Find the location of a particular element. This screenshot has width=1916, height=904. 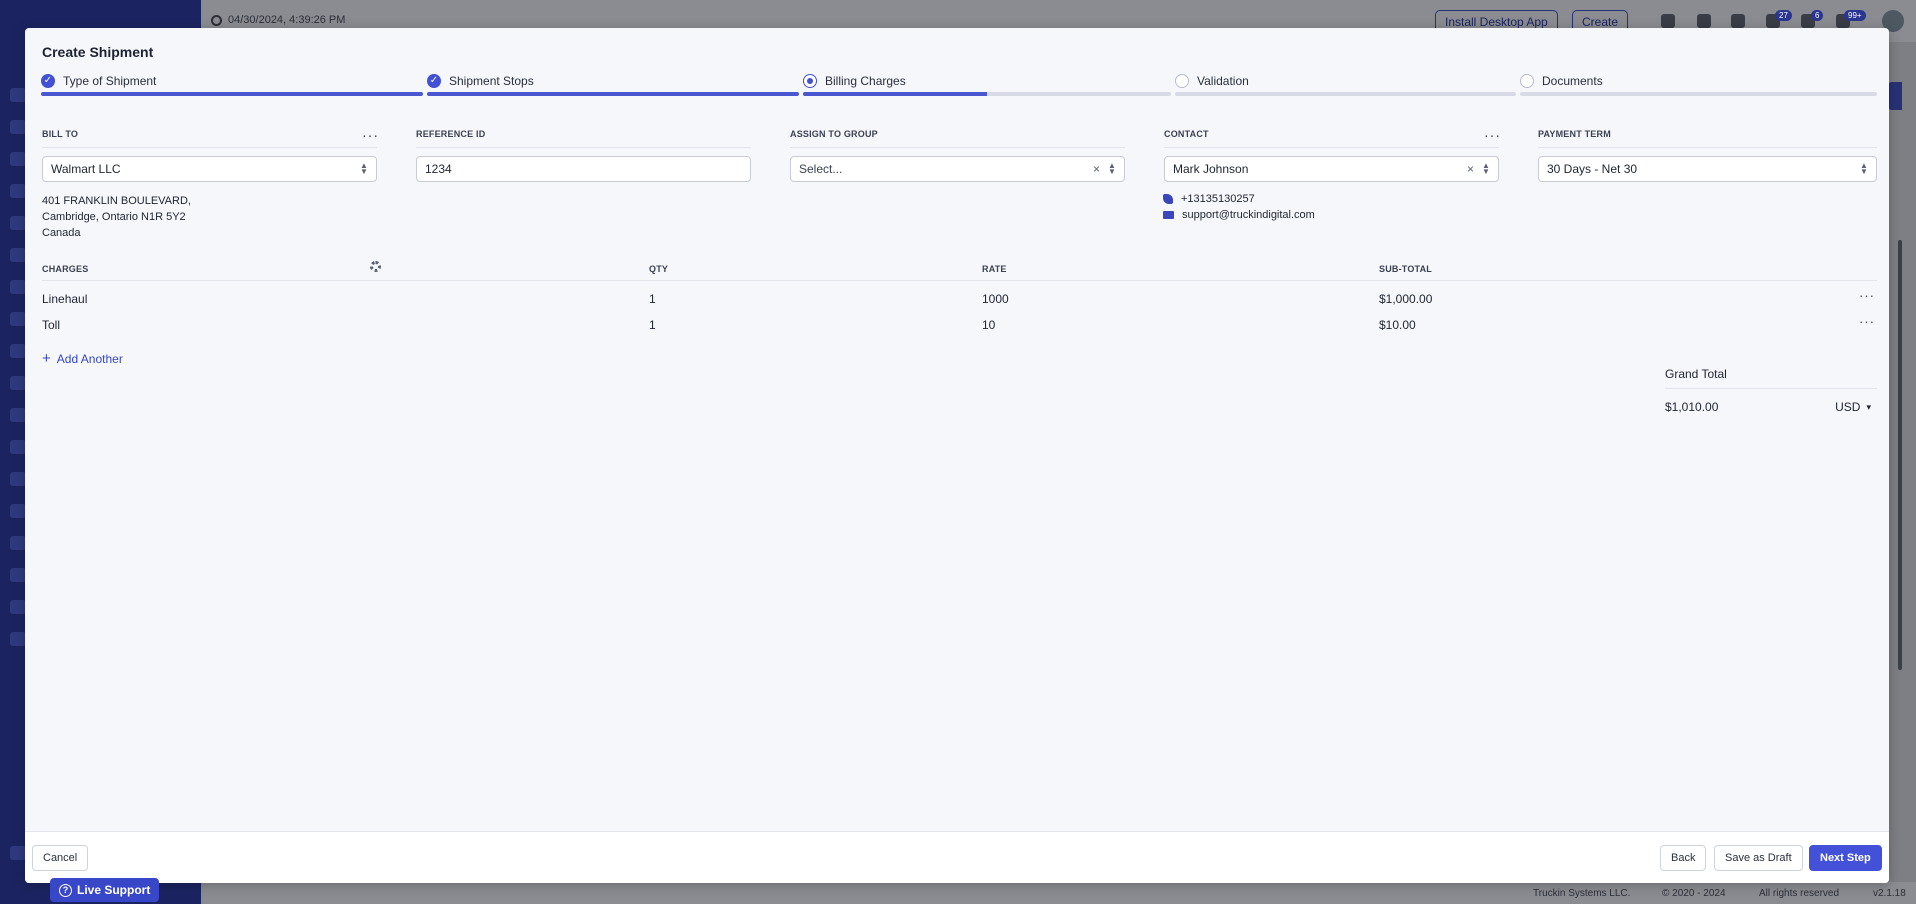

fuel-icon is located at coordinates (18, 575).